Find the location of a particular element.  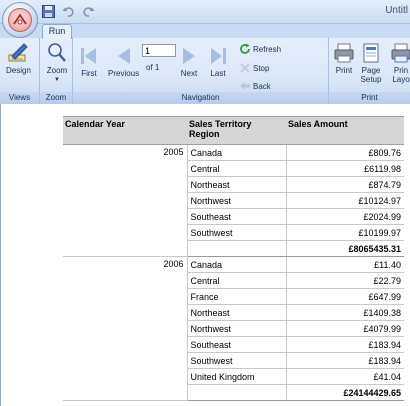

application-button is located at coordinates (20, 20).